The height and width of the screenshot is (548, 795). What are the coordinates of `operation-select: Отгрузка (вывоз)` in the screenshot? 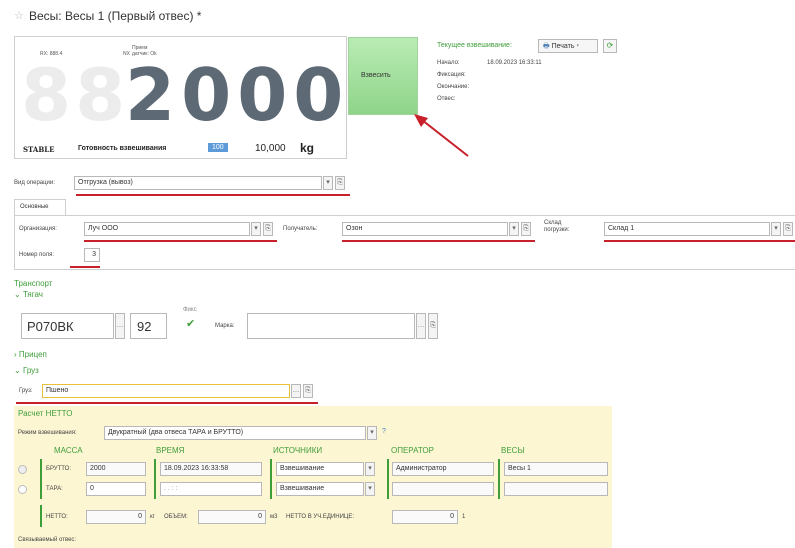 It's located at (198, 183).